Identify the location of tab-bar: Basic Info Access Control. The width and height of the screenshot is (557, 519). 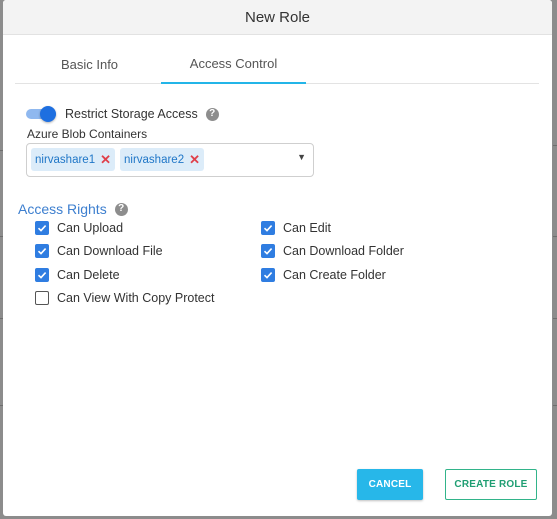
(277, 64).